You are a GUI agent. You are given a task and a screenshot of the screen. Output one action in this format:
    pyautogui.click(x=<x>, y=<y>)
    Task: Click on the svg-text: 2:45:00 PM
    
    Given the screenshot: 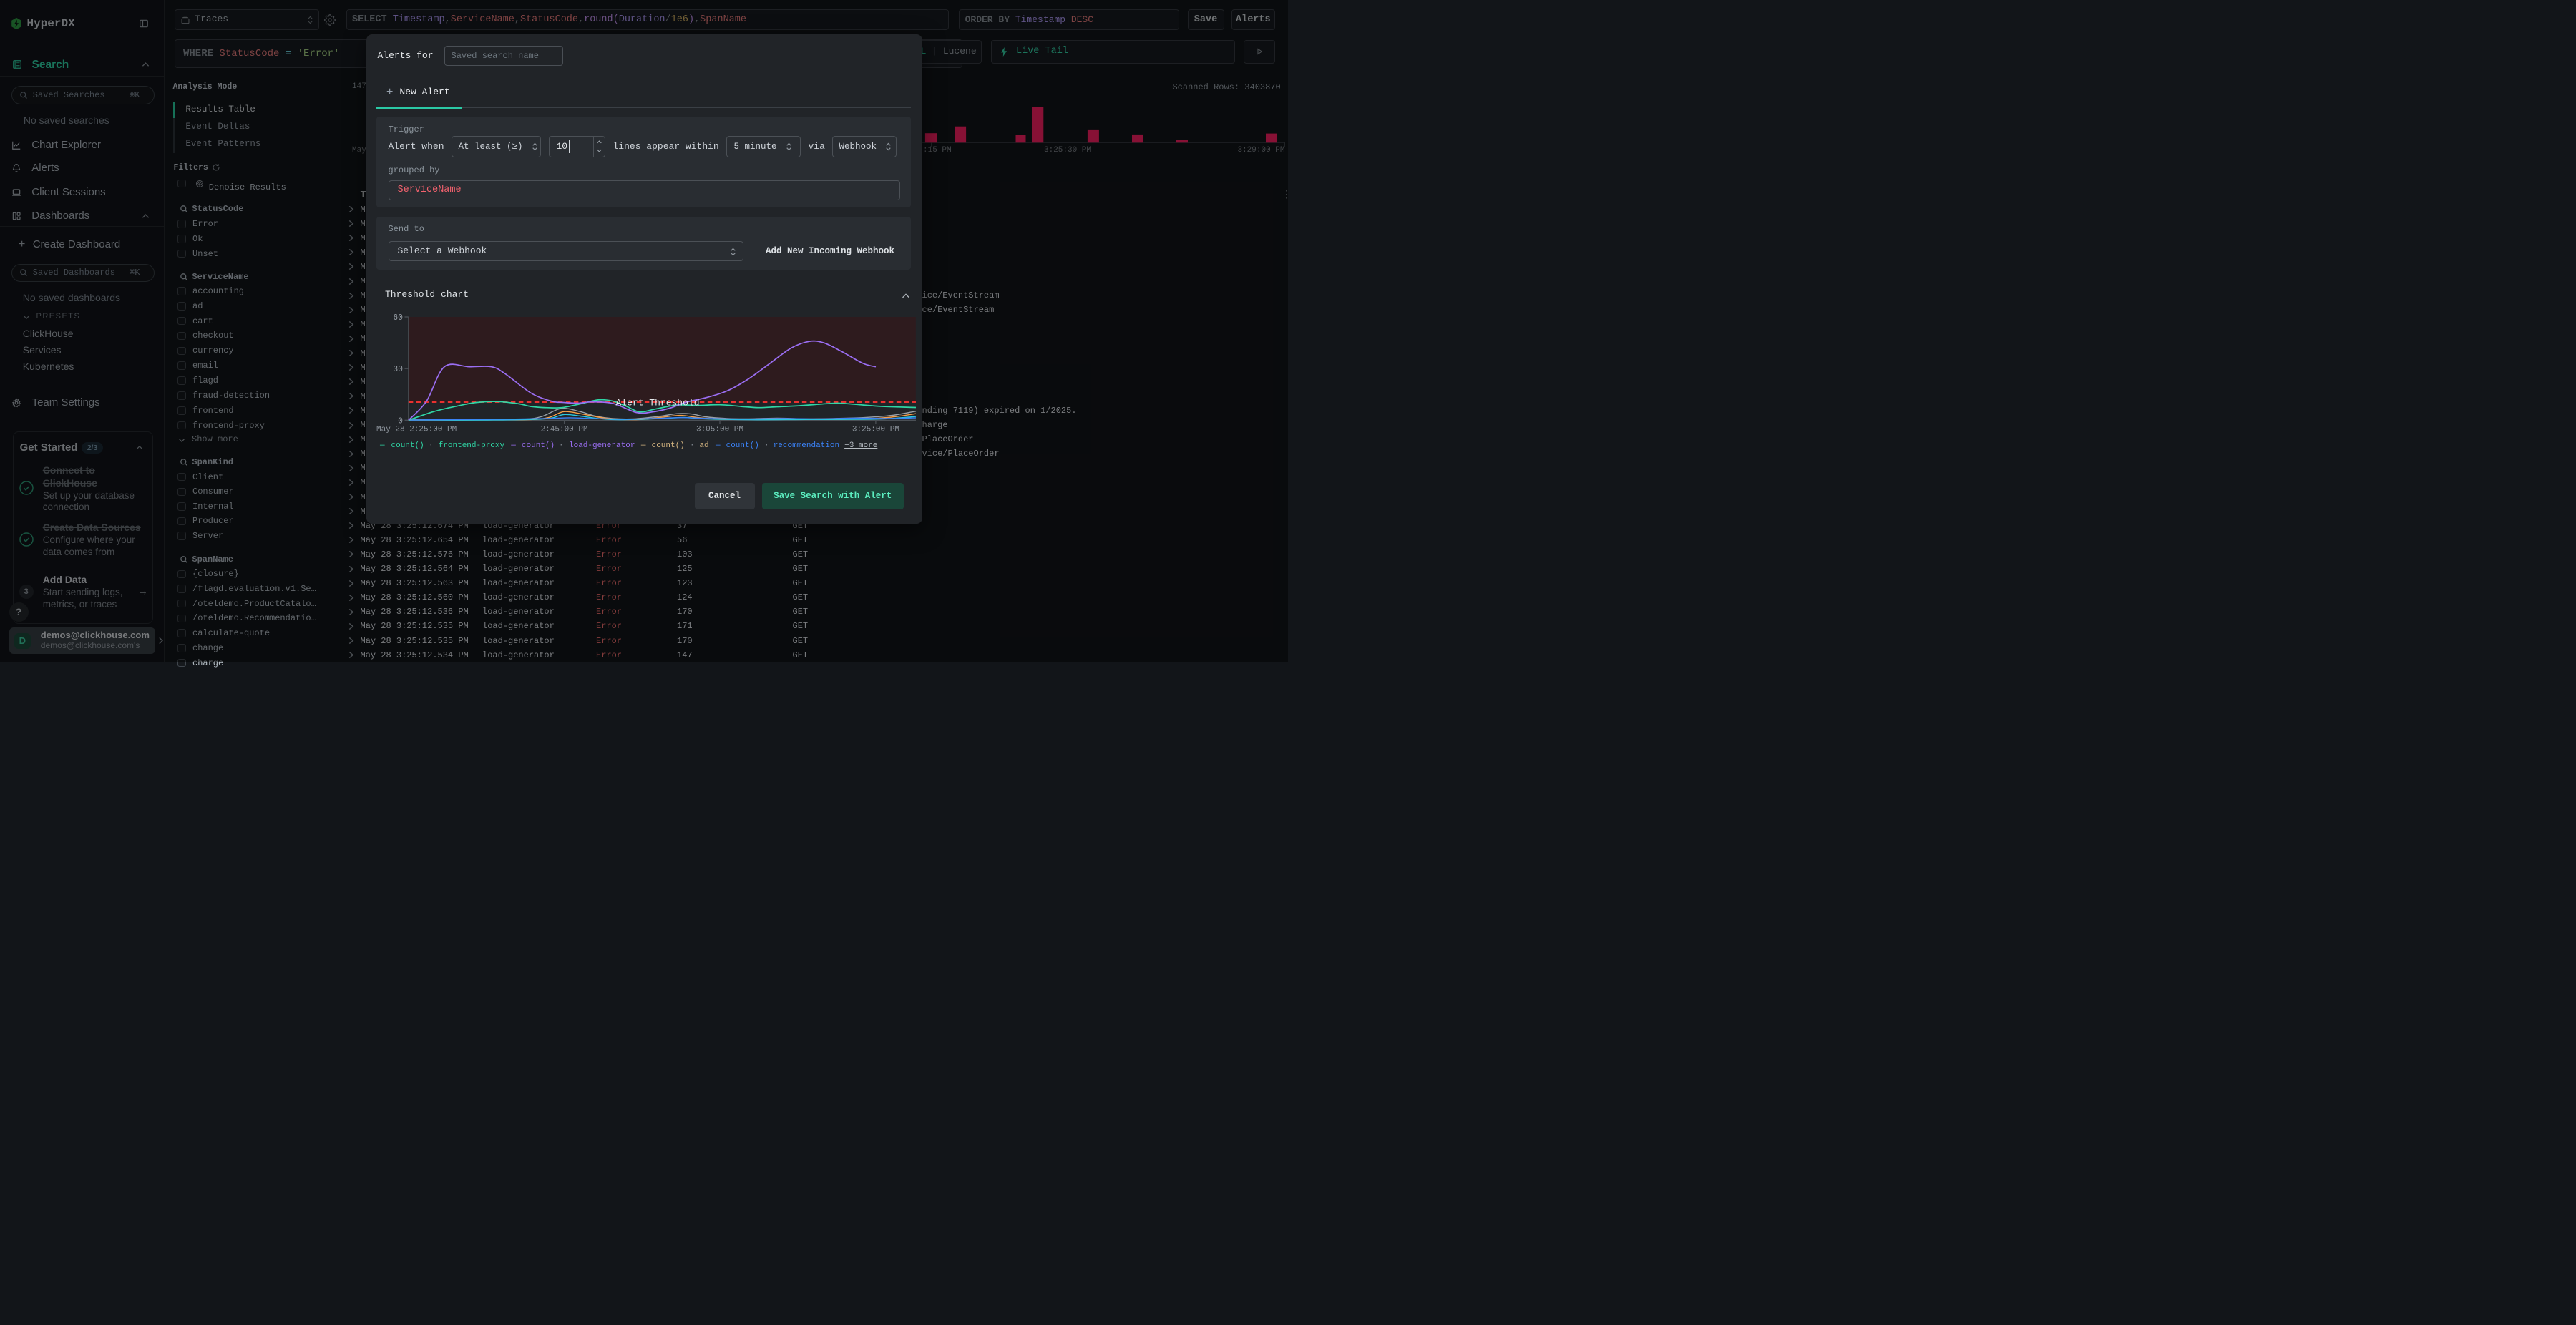 What is the action you would take?
    pyautogui.click(x=564, y=430)
    